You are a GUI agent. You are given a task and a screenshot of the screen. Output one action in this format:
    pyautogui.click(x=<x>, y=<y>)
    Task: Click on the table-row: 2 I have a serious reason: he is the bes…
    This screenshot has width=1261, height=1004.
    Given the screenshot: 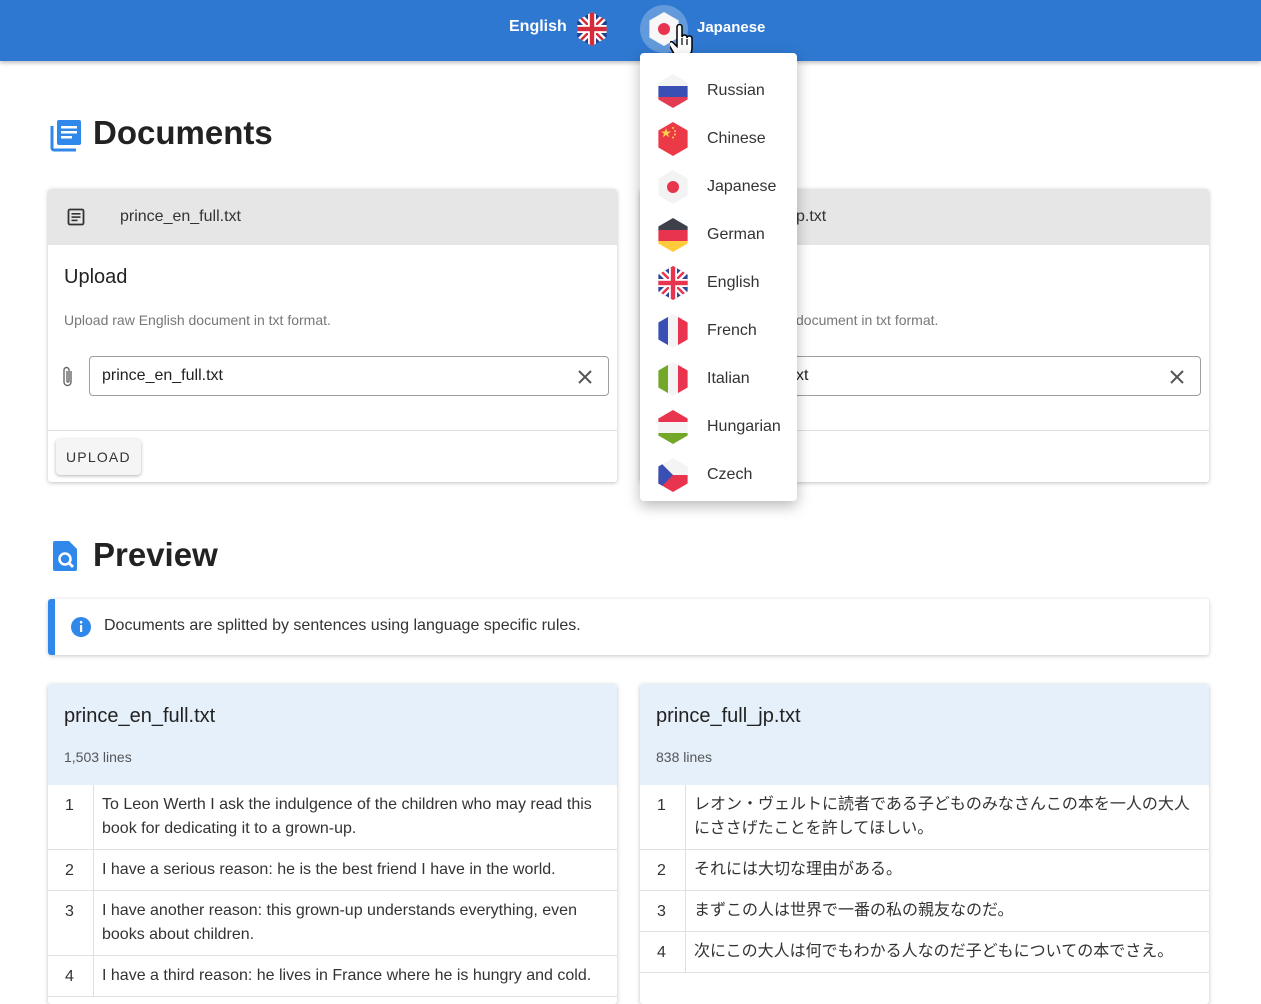 What is the action you would take?
    pyautogui.click(x=332, y=870)
    